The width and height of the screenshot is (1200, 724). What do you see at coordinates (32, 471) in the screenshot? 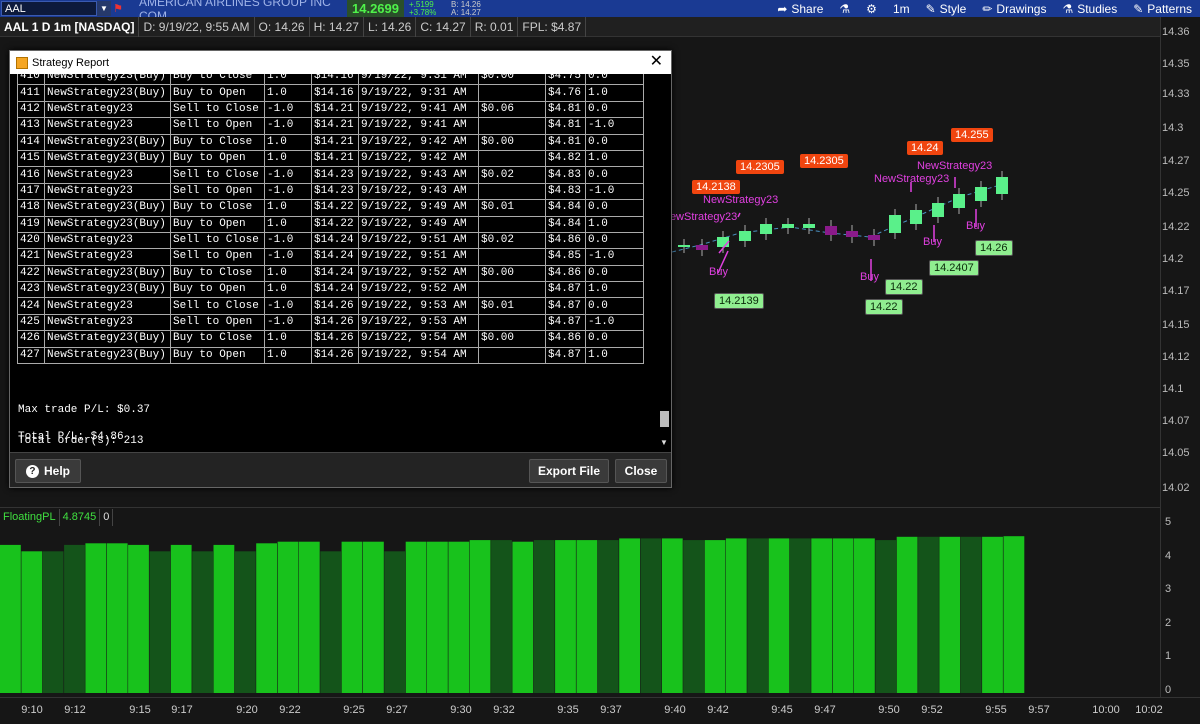
I see `help-icon: ?` at bounding box center [32, 471].